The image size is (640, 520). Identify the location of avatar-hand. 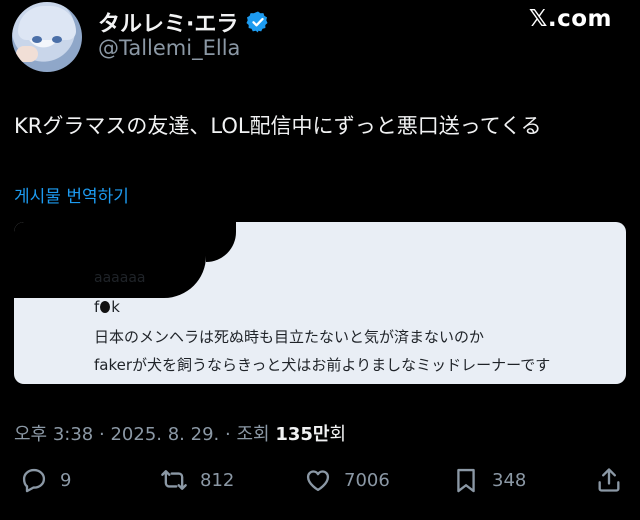
(27, 54).